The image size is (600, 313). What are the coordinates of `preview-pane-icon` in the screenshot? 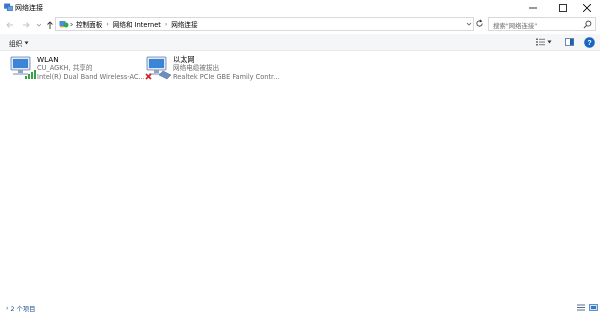 It's located at (569, 42).